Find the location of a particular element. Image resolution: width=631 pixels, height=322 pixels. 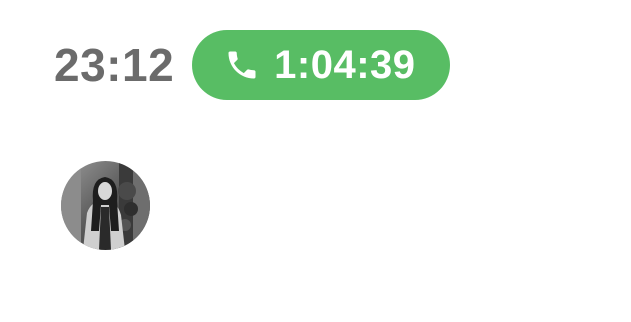

active-call-pill: 1:04:39 is located at coordinates (321, 65).